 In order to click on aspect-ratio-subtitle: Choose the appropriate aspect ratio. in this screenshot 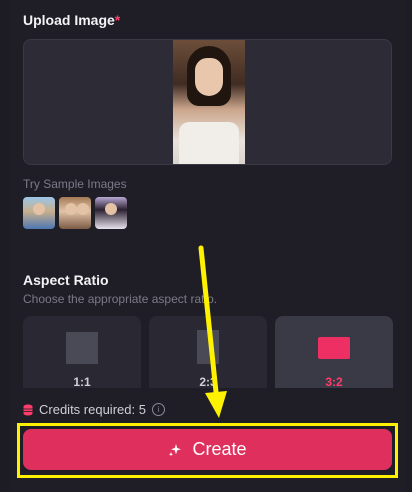, I will do `click(120, 299)`.